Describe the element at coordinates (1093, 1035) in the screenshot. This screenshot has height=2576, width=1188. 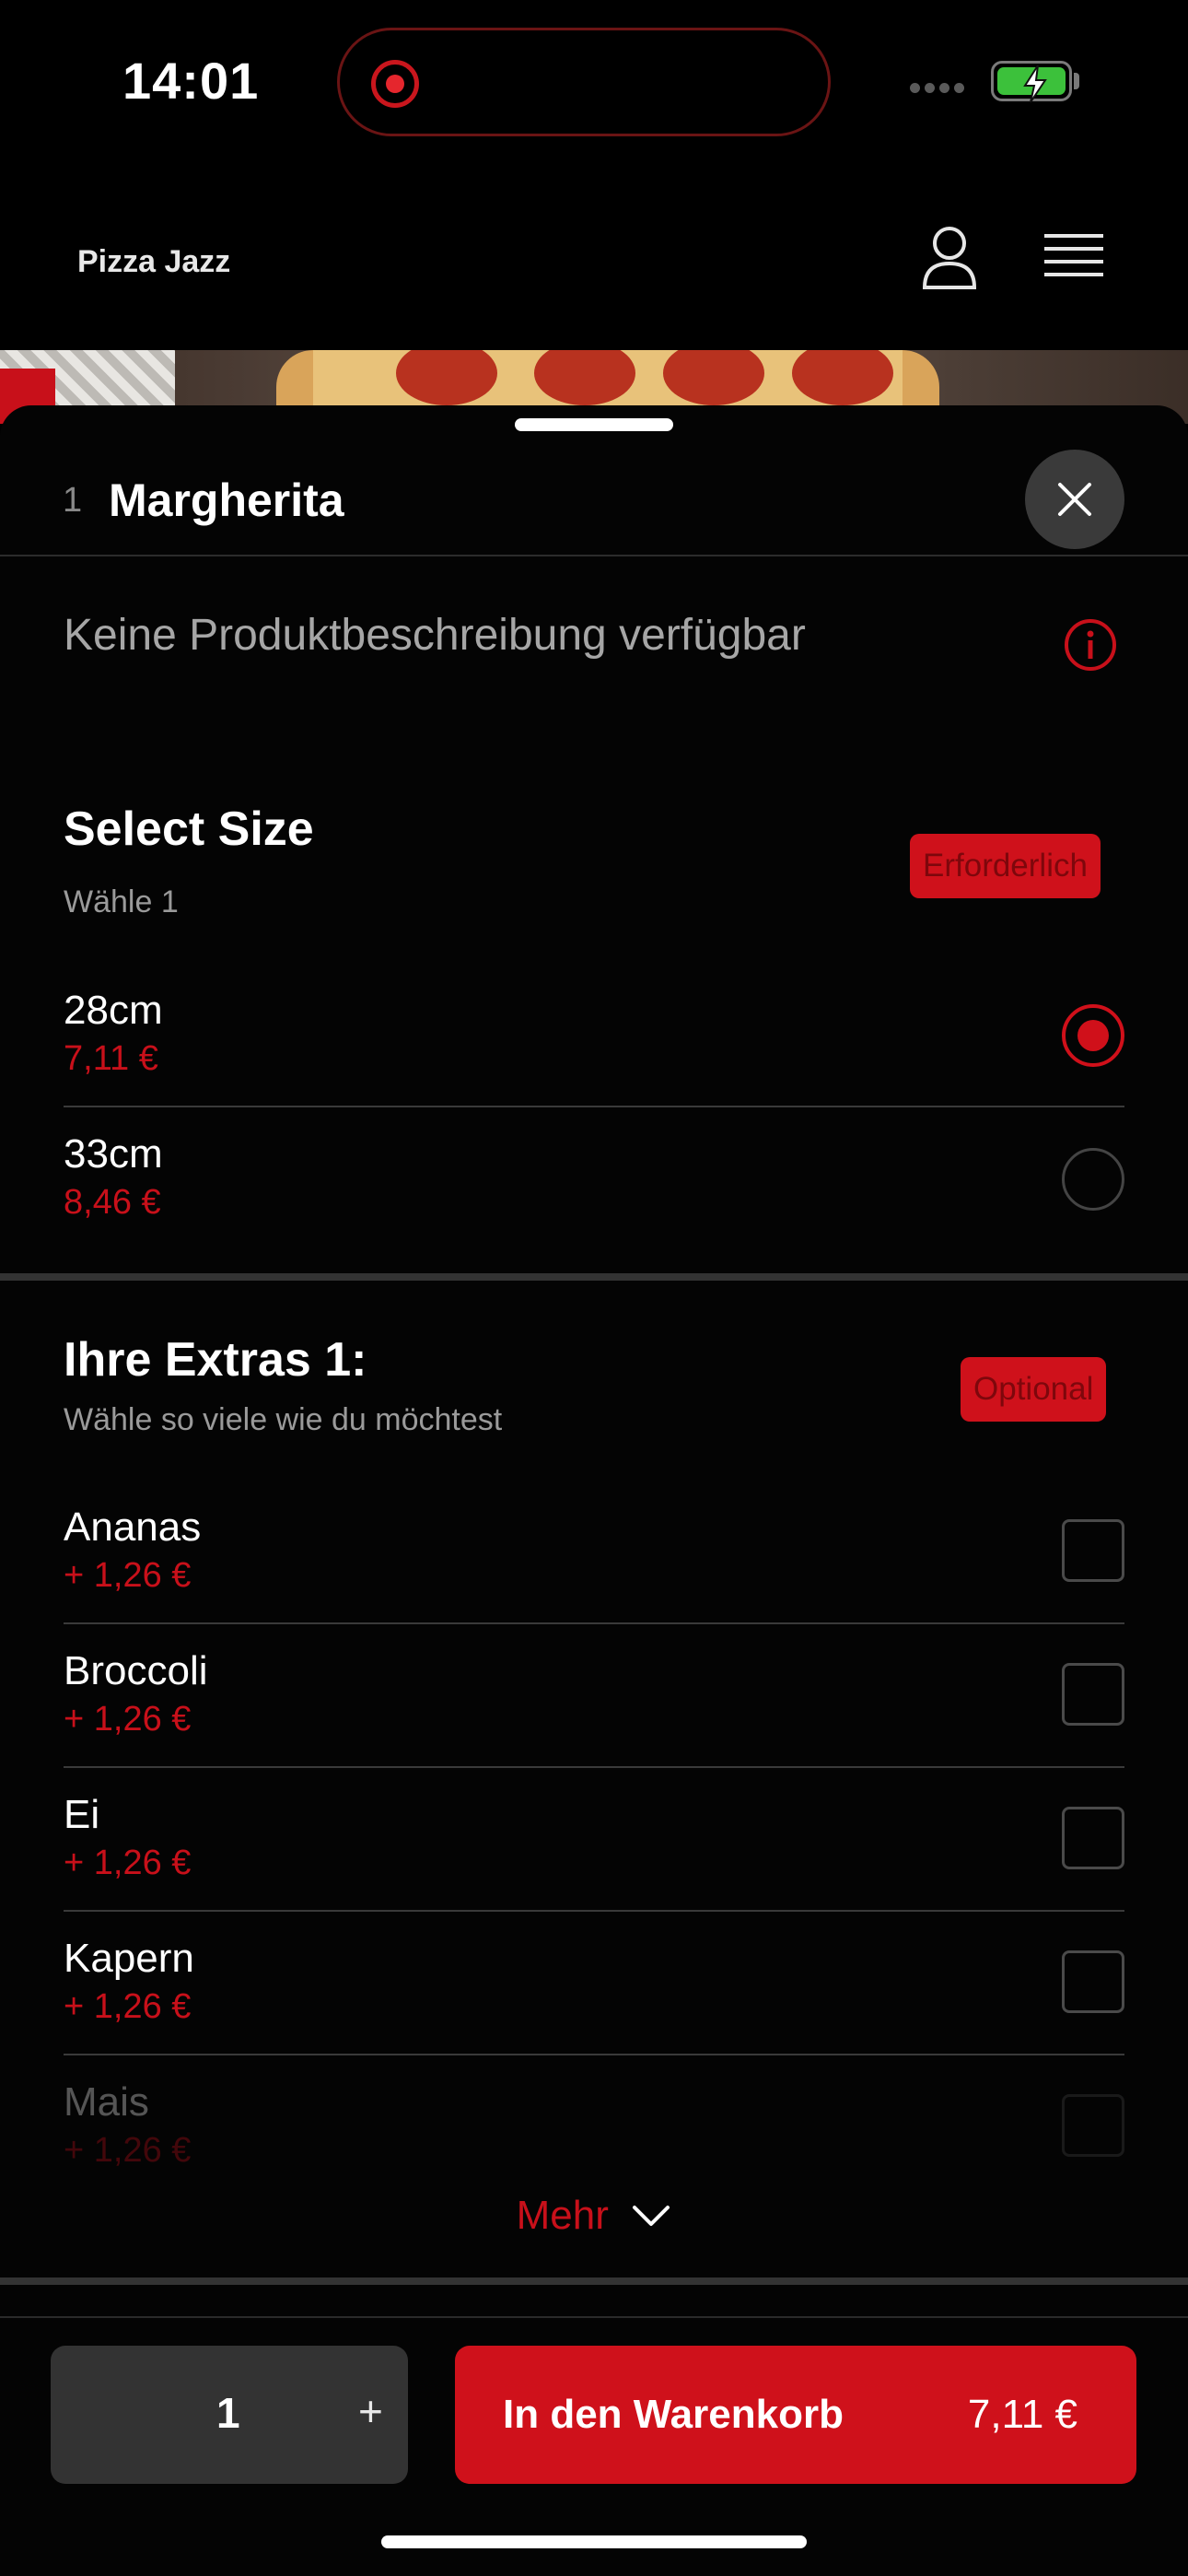
I see `radio-button-selected` at that location.